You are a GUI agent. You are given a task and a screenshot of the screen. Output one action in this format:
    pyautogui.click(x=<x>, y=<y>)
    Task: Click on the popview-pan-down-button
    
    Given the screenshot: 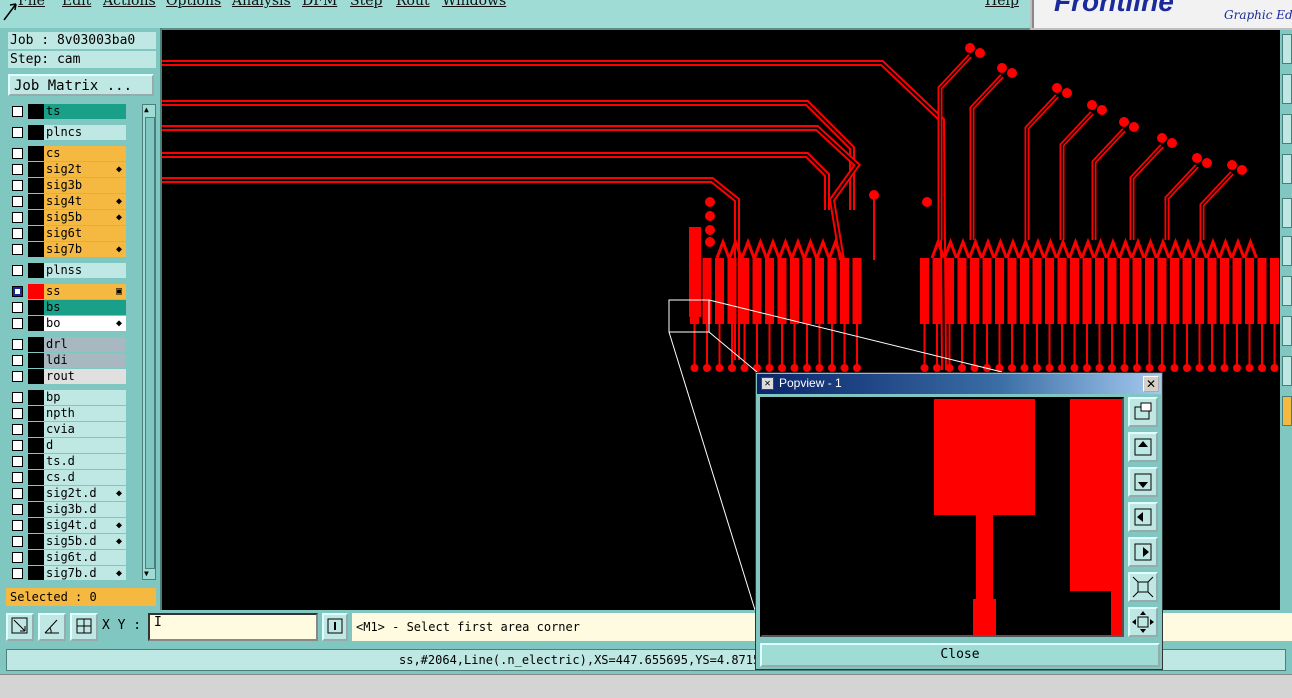 What is the action you would take?
    pyautogui.click(x=1143, y=482)
    